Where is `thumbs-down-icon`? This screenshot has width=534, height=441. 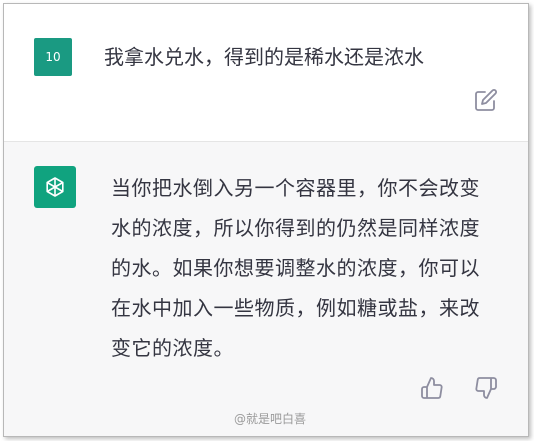
thumbs-down-icon is located at coordinates (486, 388).